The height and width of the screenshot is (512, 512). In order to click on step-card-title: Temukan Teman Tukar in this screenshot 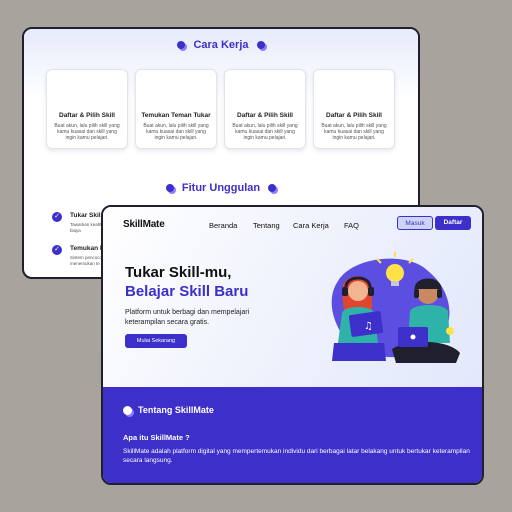, I will do `click(176, 115)`.